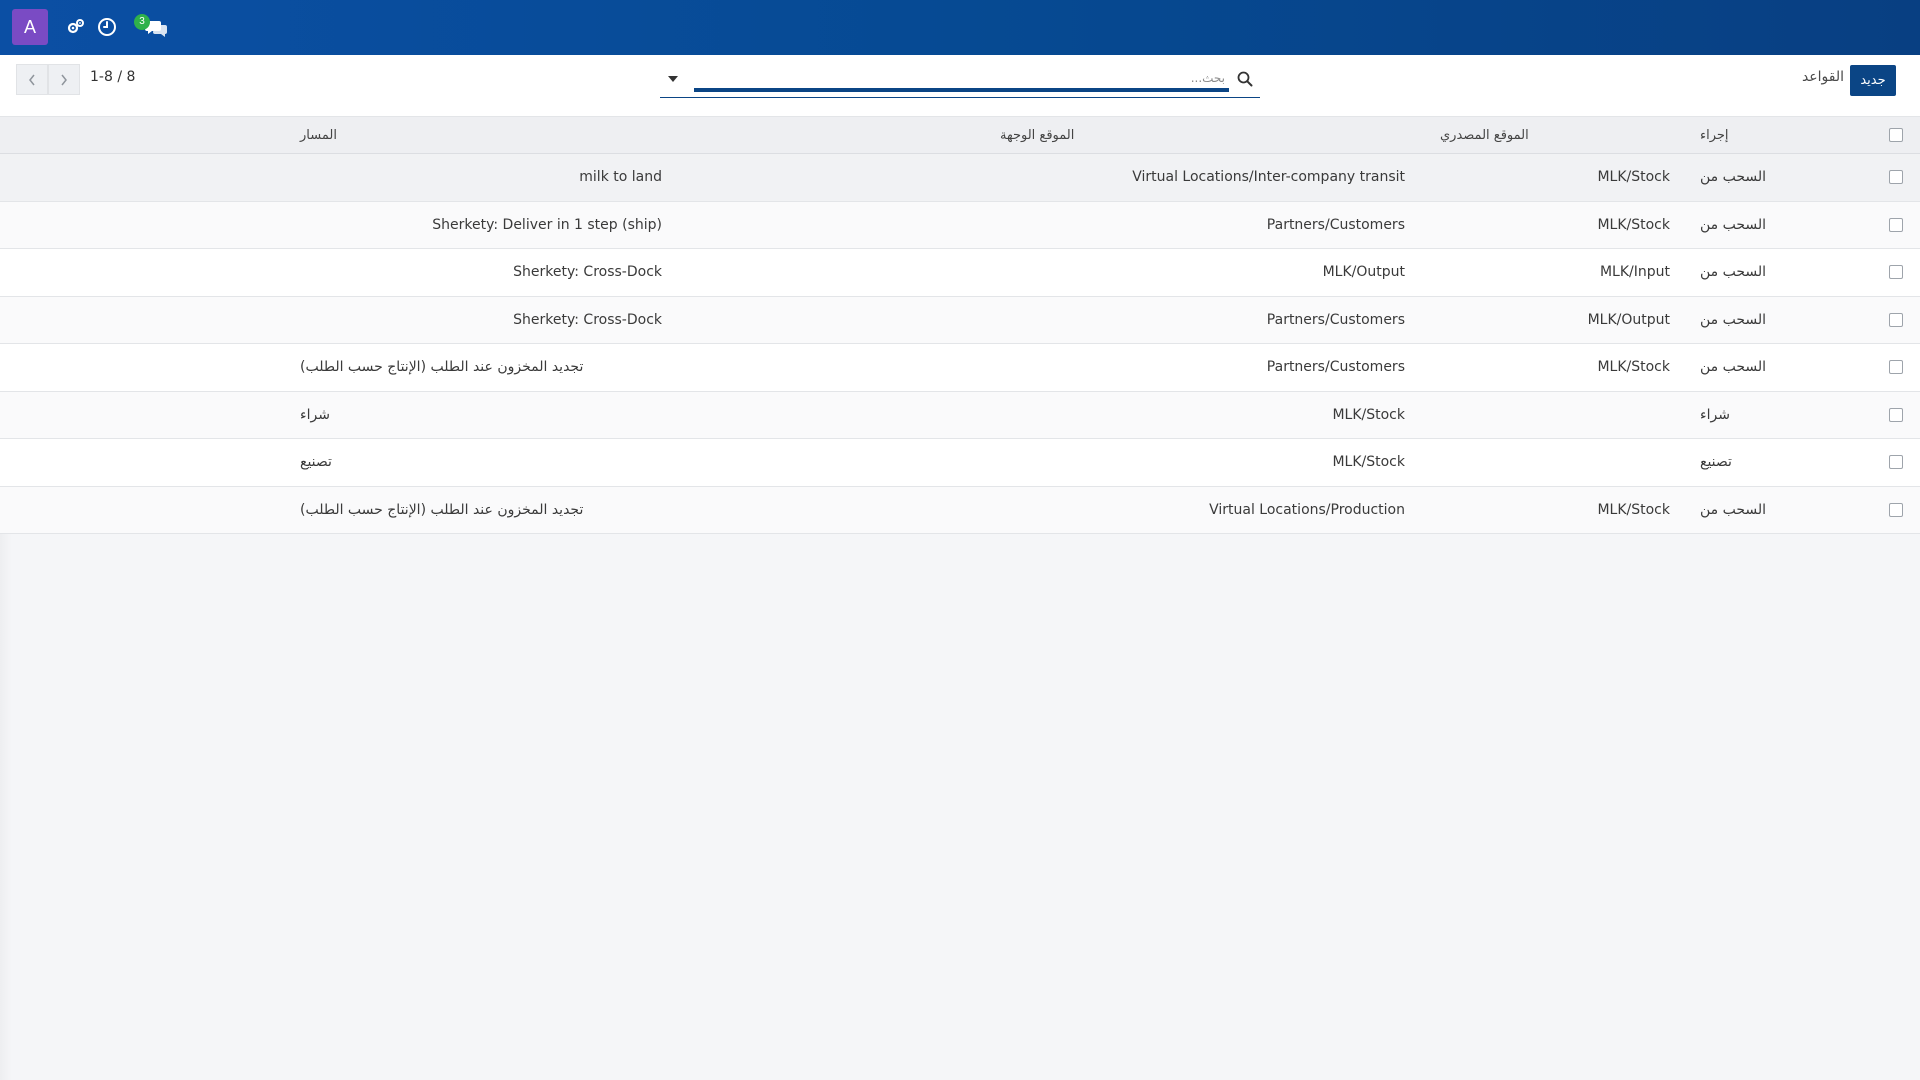  What do you see at coordinates (1896, 135) in the screenshot?
I see `select-all-checkbox` at bounding box center [1896, 135].